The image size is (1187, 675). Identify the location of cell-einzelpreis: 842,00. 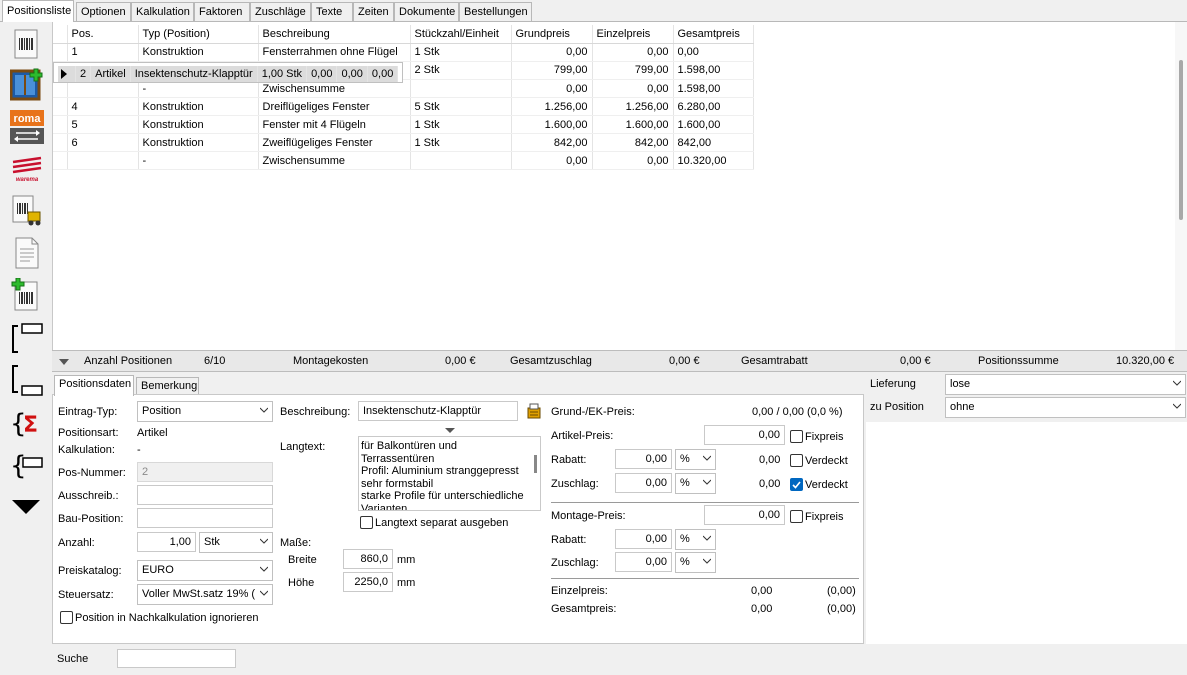
(633, 142).